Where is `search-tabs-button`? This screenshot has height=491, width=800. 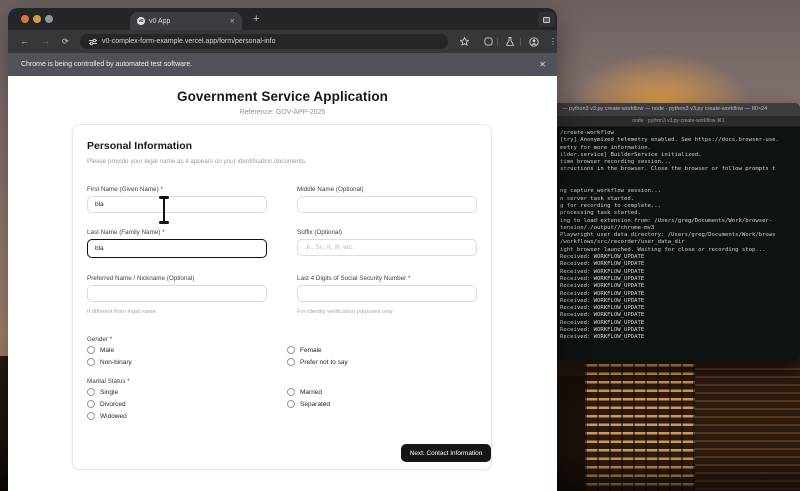
search-tabs-button is located at coordinates (546, 19).